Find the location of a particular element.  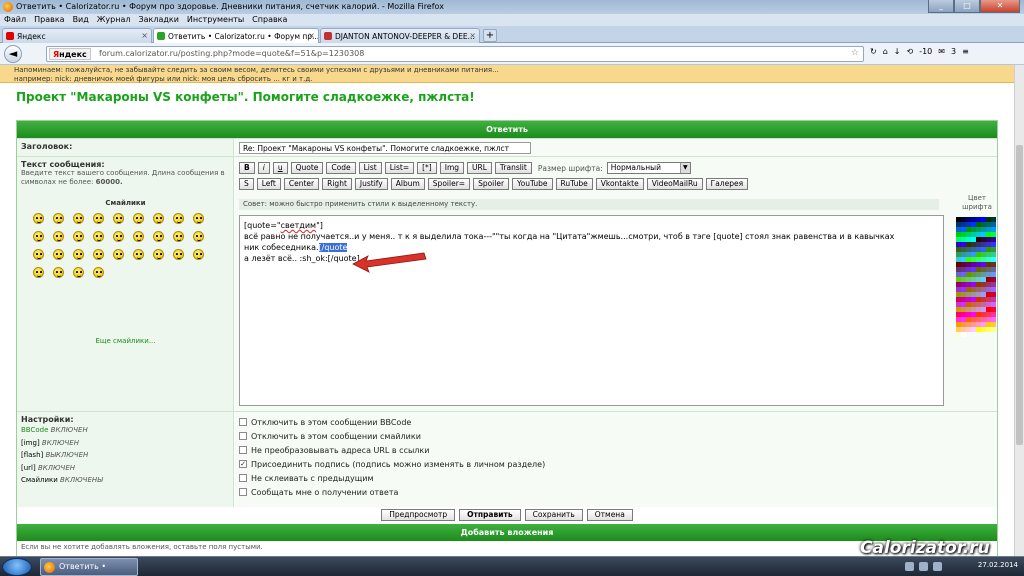

option-row: Отключить в этом сообщении BBCode is located at coordinates (616, 422).